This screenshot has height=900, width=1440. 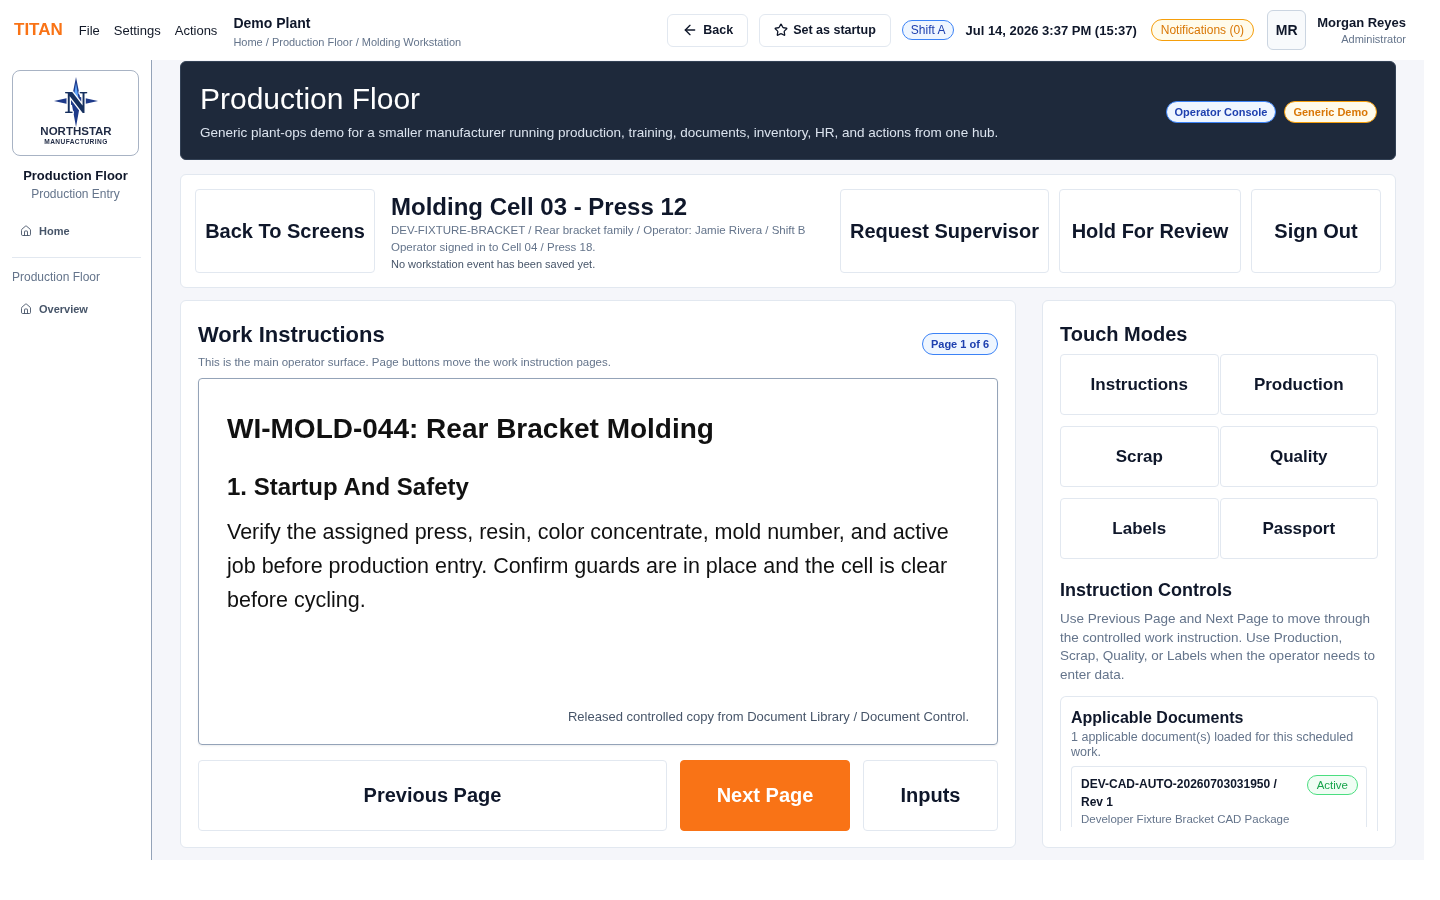 I want to click on date-time: Jul 14, 2026 3:37 PM (15:37), so click(x=1051, y=30).